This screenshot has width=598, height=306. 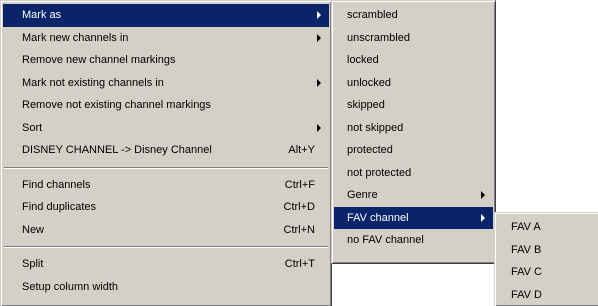 I want to click on menu-item-label: scrambled, so click(x=372, y=15).